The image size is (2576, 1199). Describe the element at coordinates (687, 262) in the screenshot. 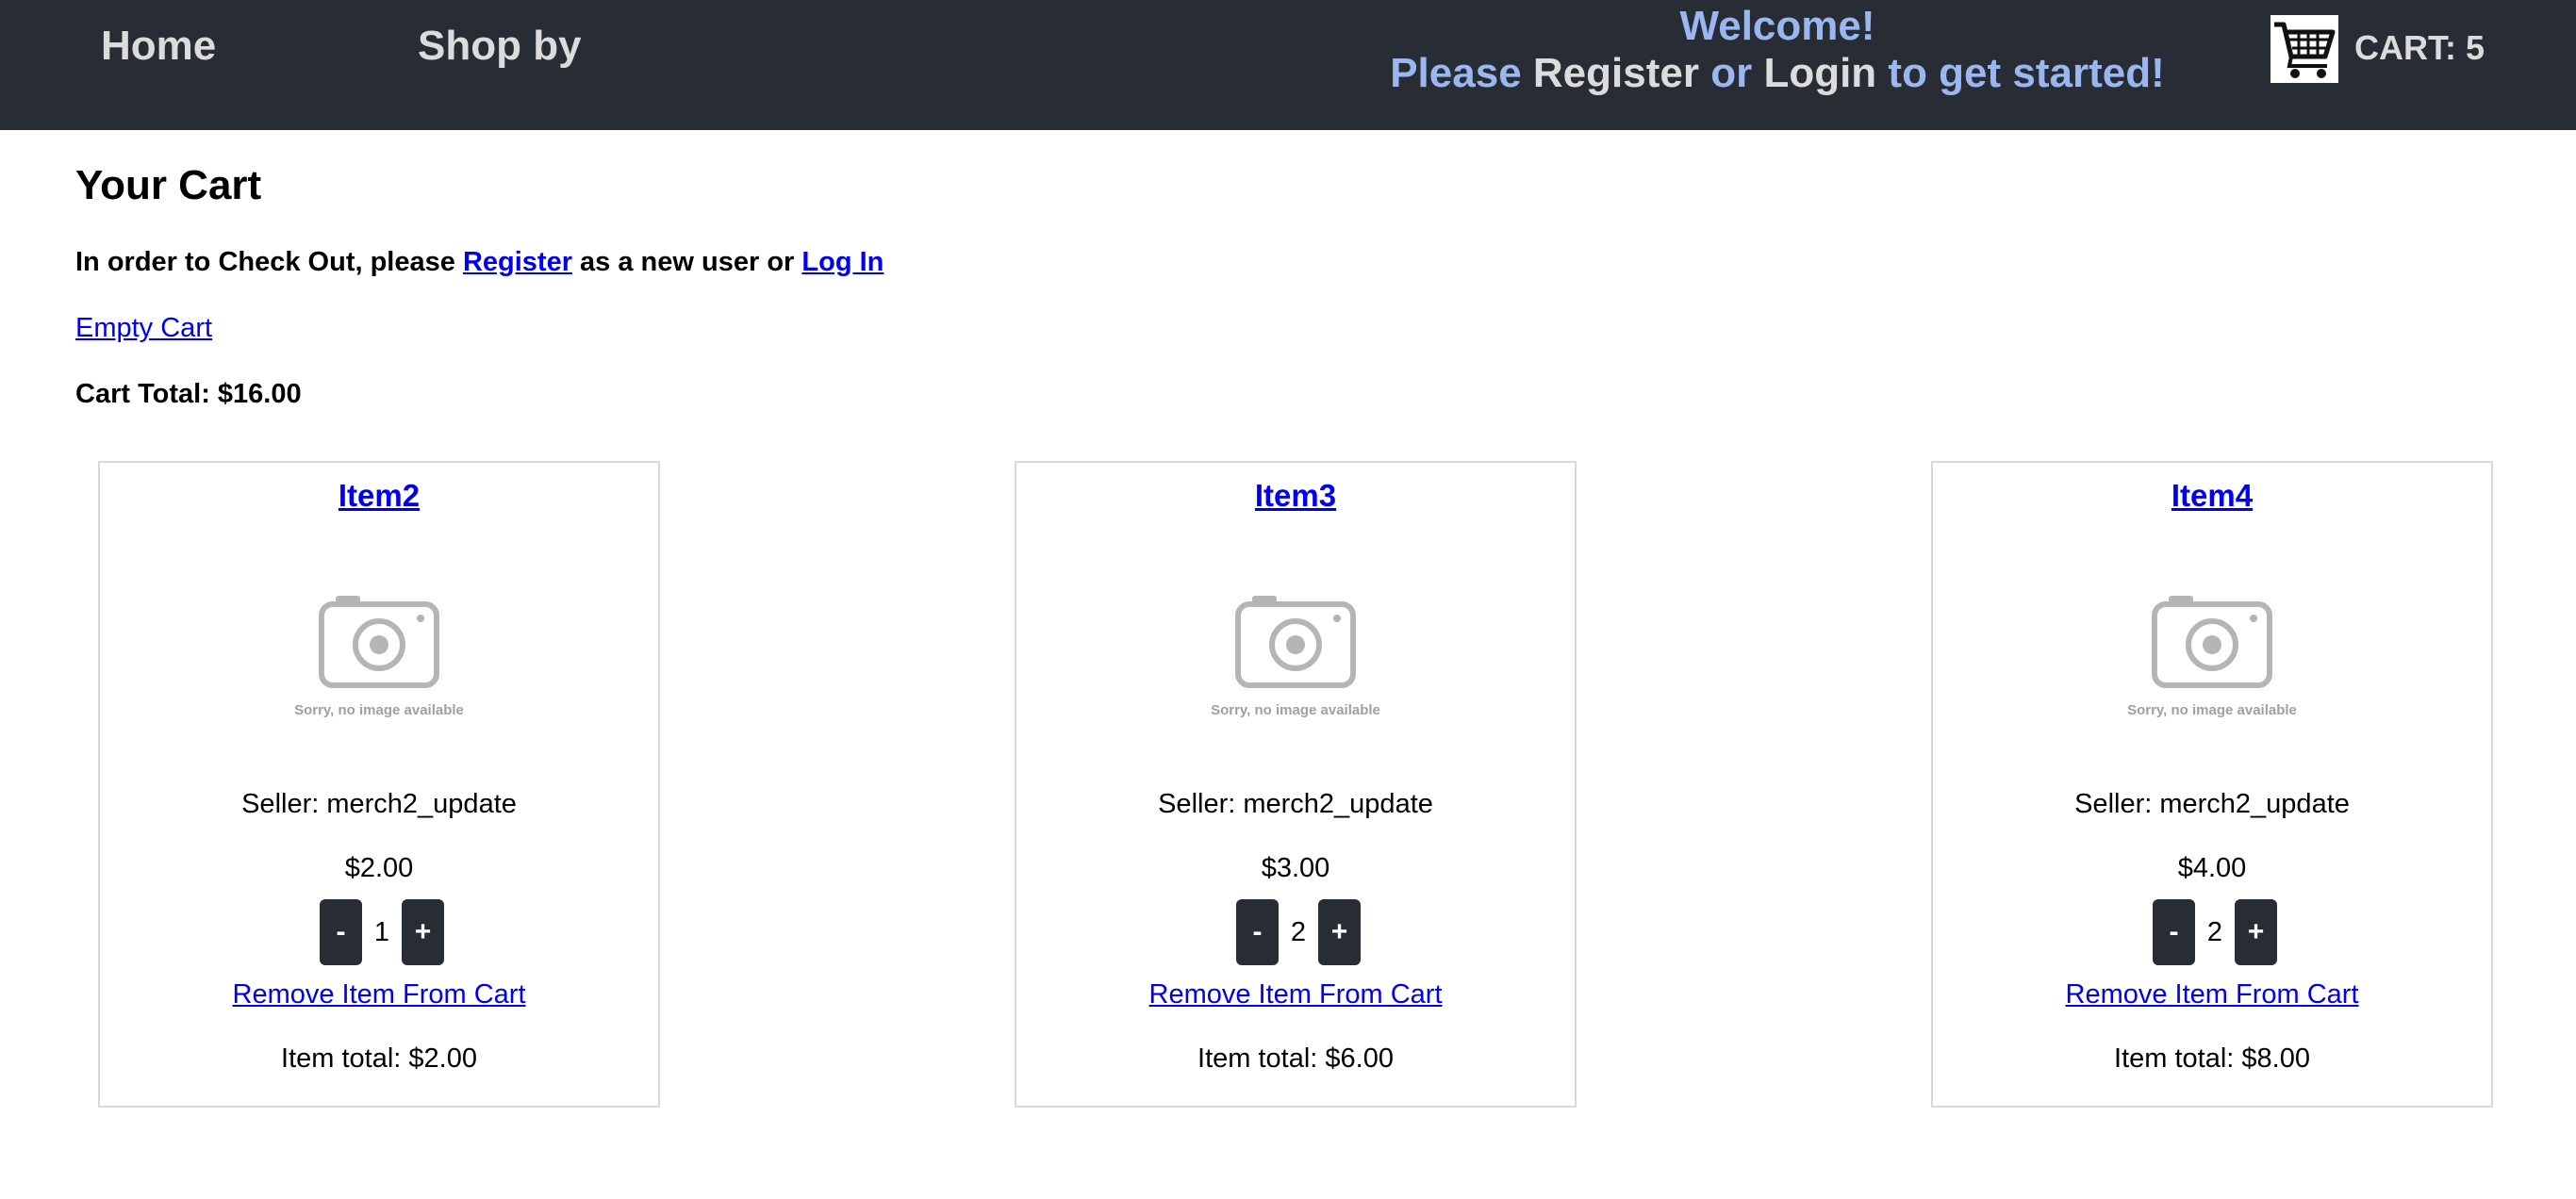

I see `checkout-middle: as a new user or` at that location.